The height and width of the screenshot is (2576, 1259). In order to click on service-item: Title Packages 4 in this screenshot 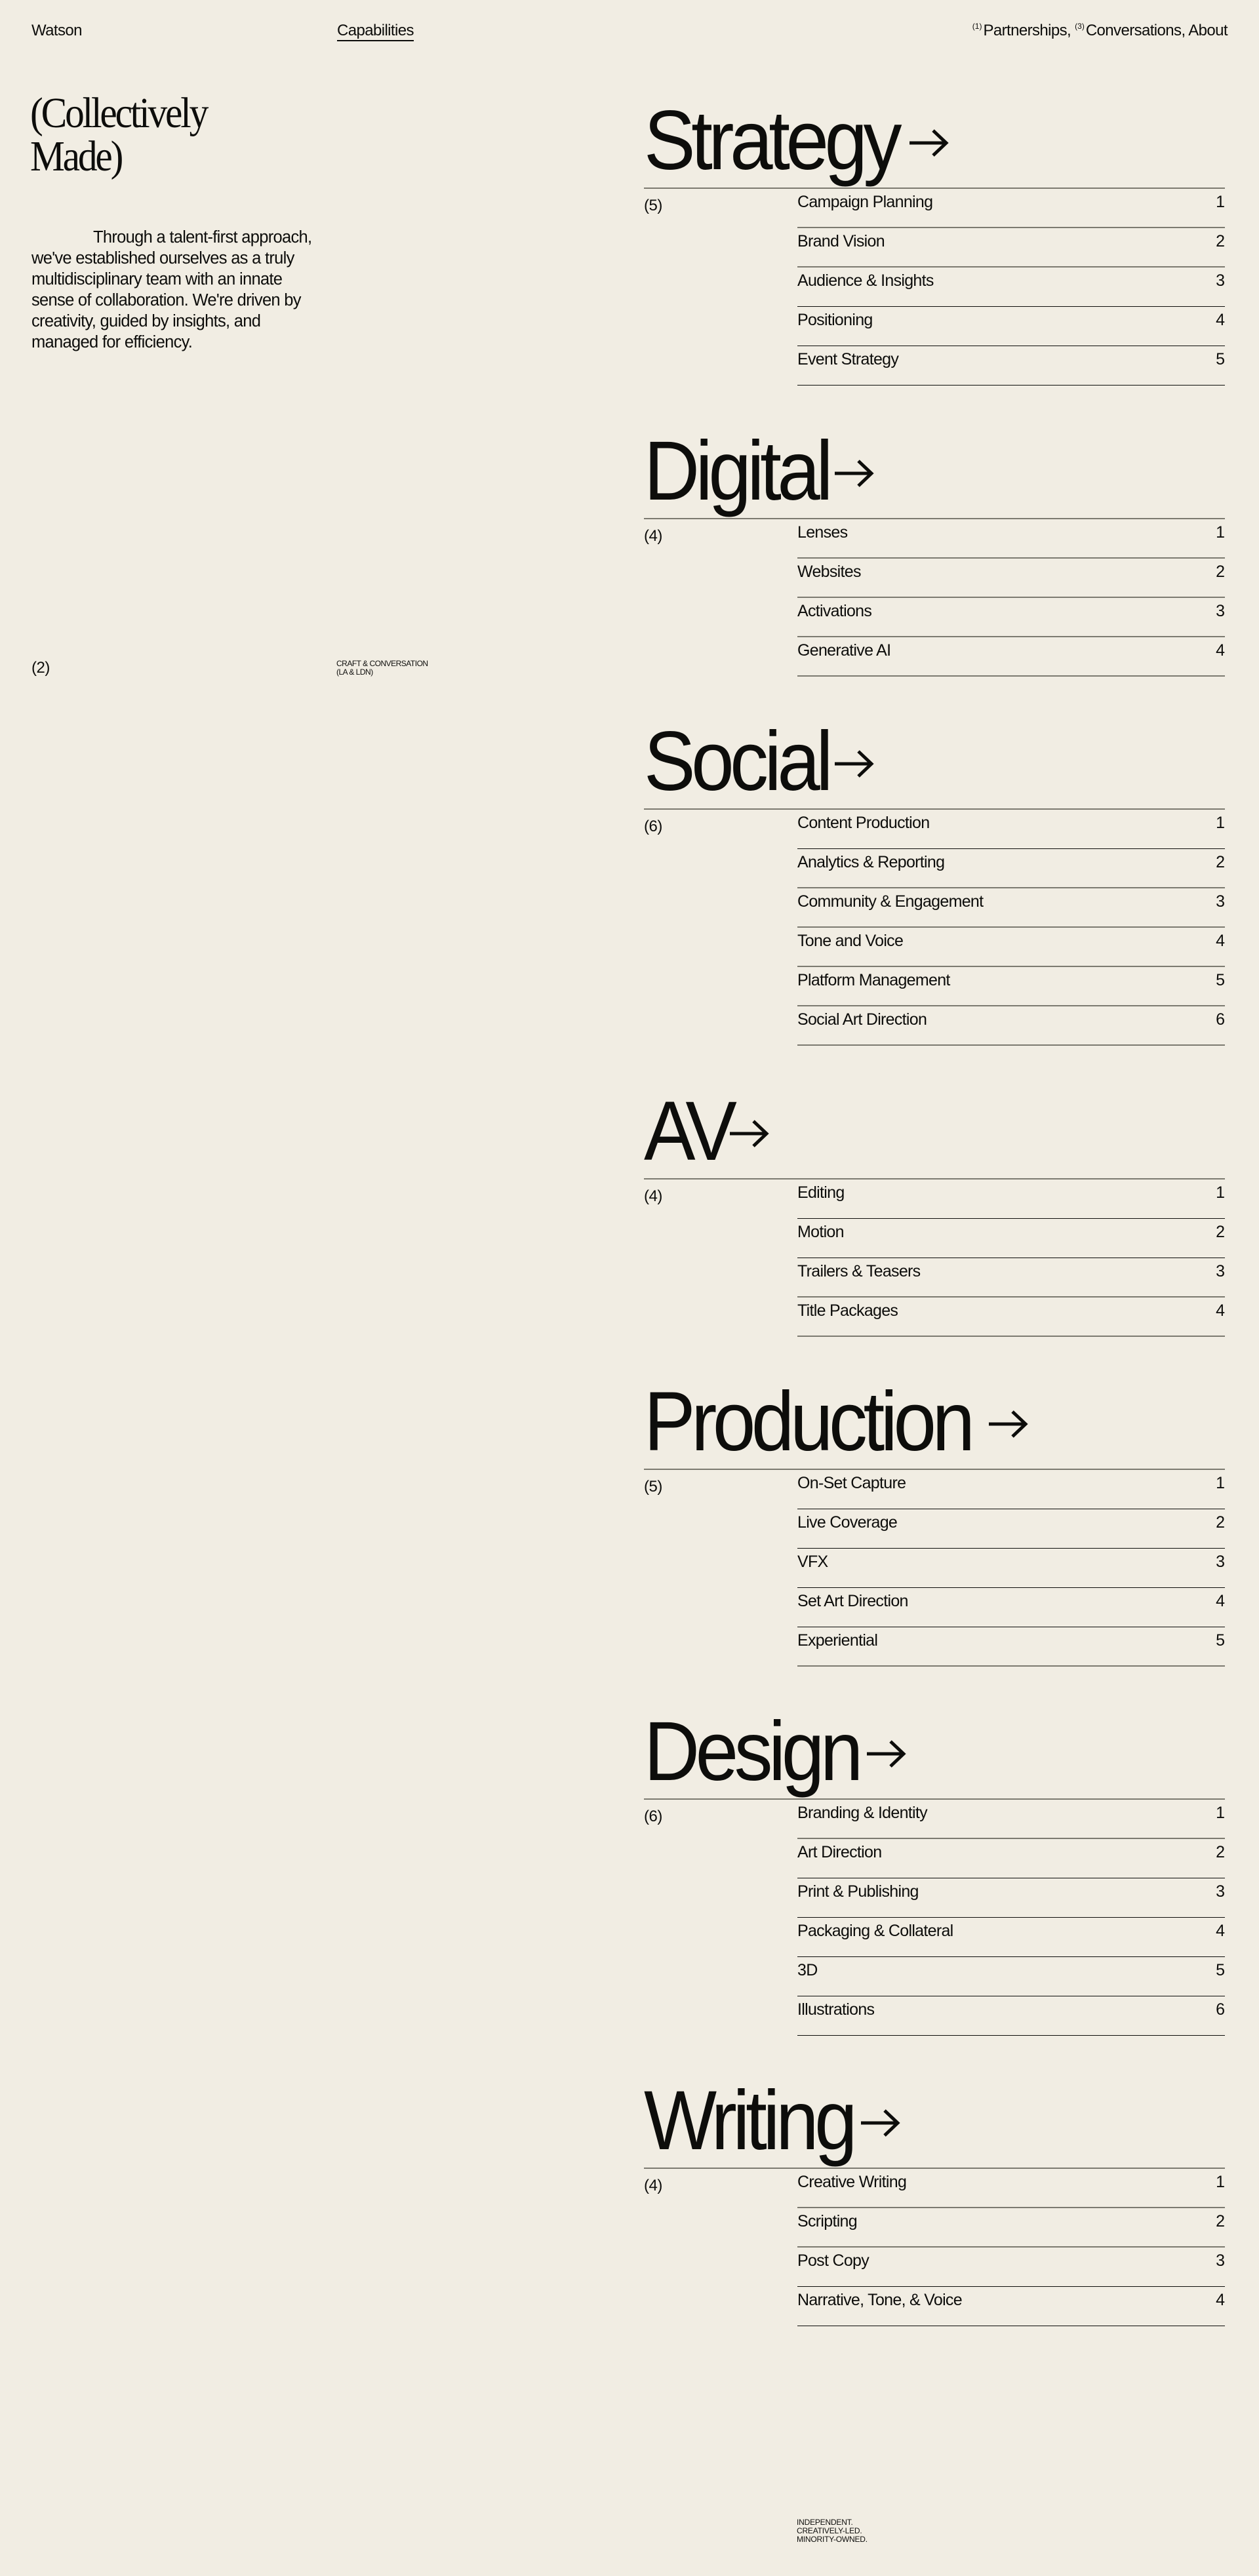, I will do `click(1011, 1317)`.